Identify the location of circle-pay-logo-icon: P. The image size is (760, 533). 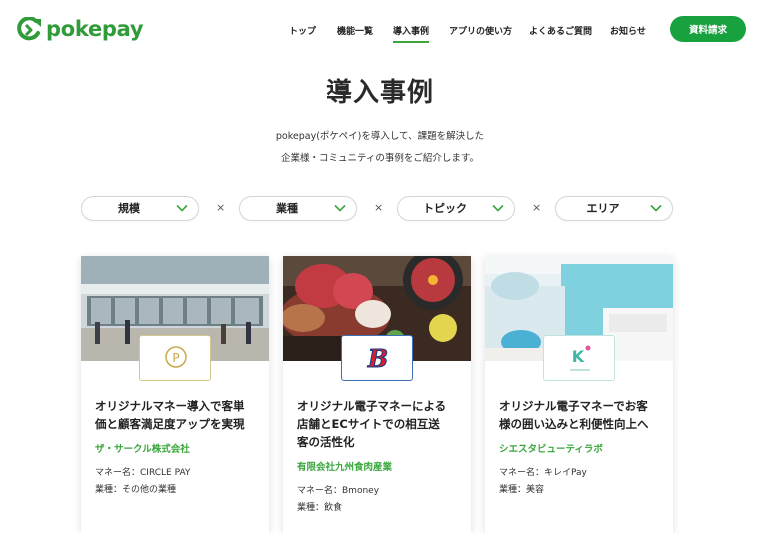
(176, 357).